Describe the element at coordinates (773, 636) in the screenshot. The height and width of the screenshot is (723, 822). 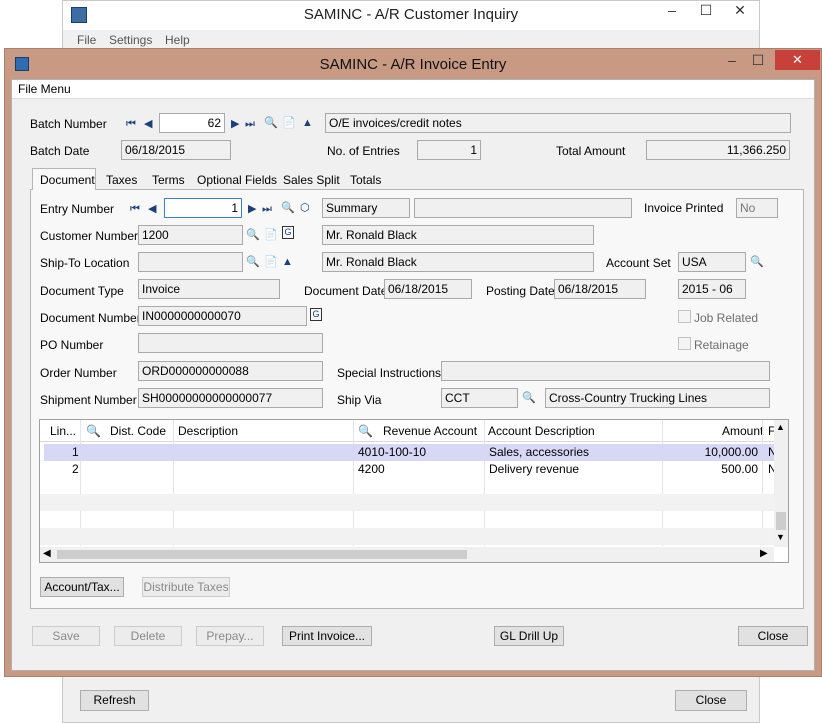
I see `close-button: Close` at that location.